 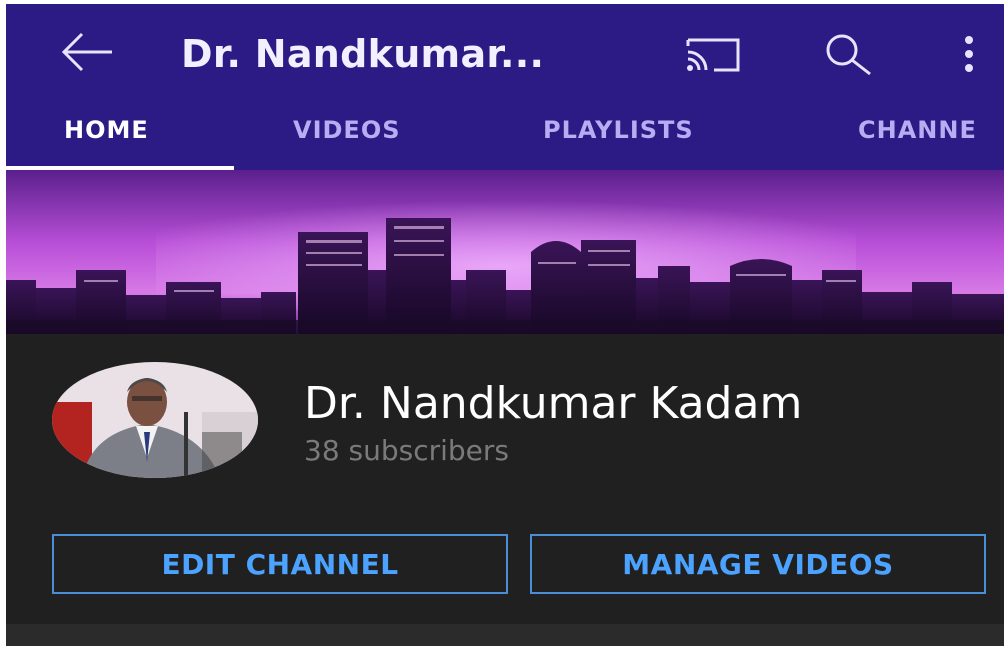 I want to click on more-options-button, so click(x=969, y=54).